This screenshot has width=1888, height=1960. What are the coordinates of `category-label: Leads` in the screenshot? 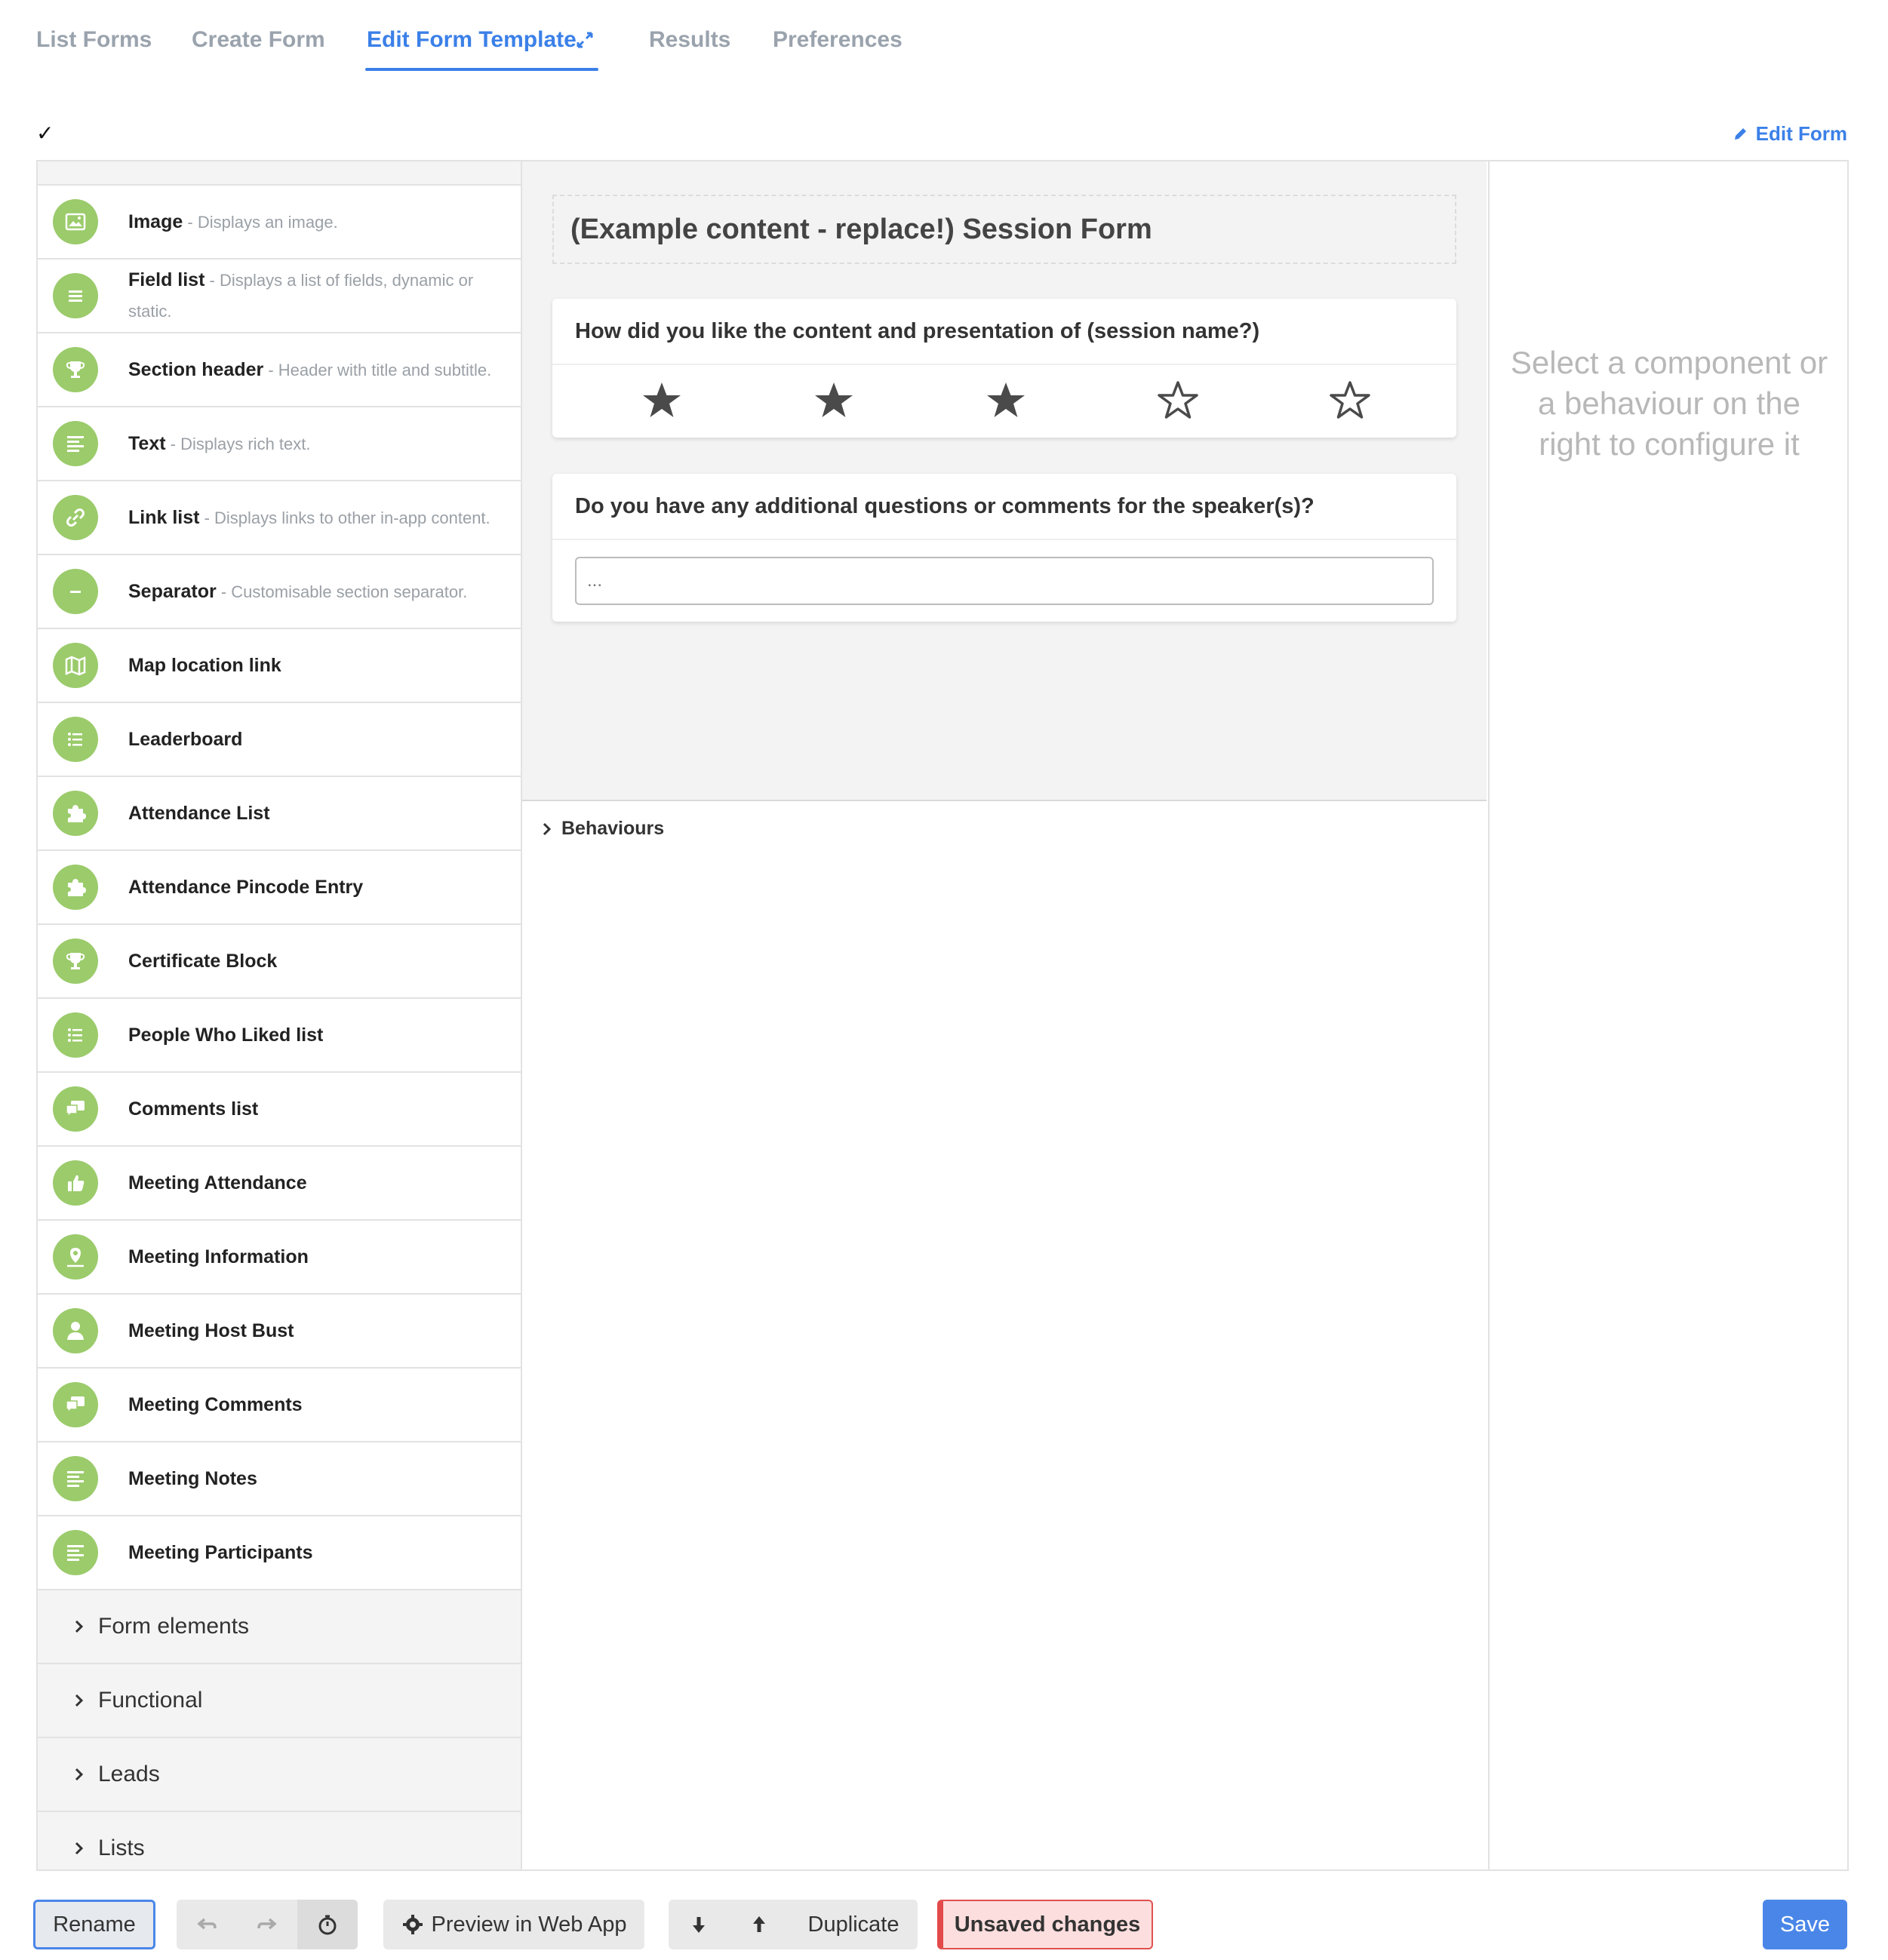 It's located at (129, 1774).